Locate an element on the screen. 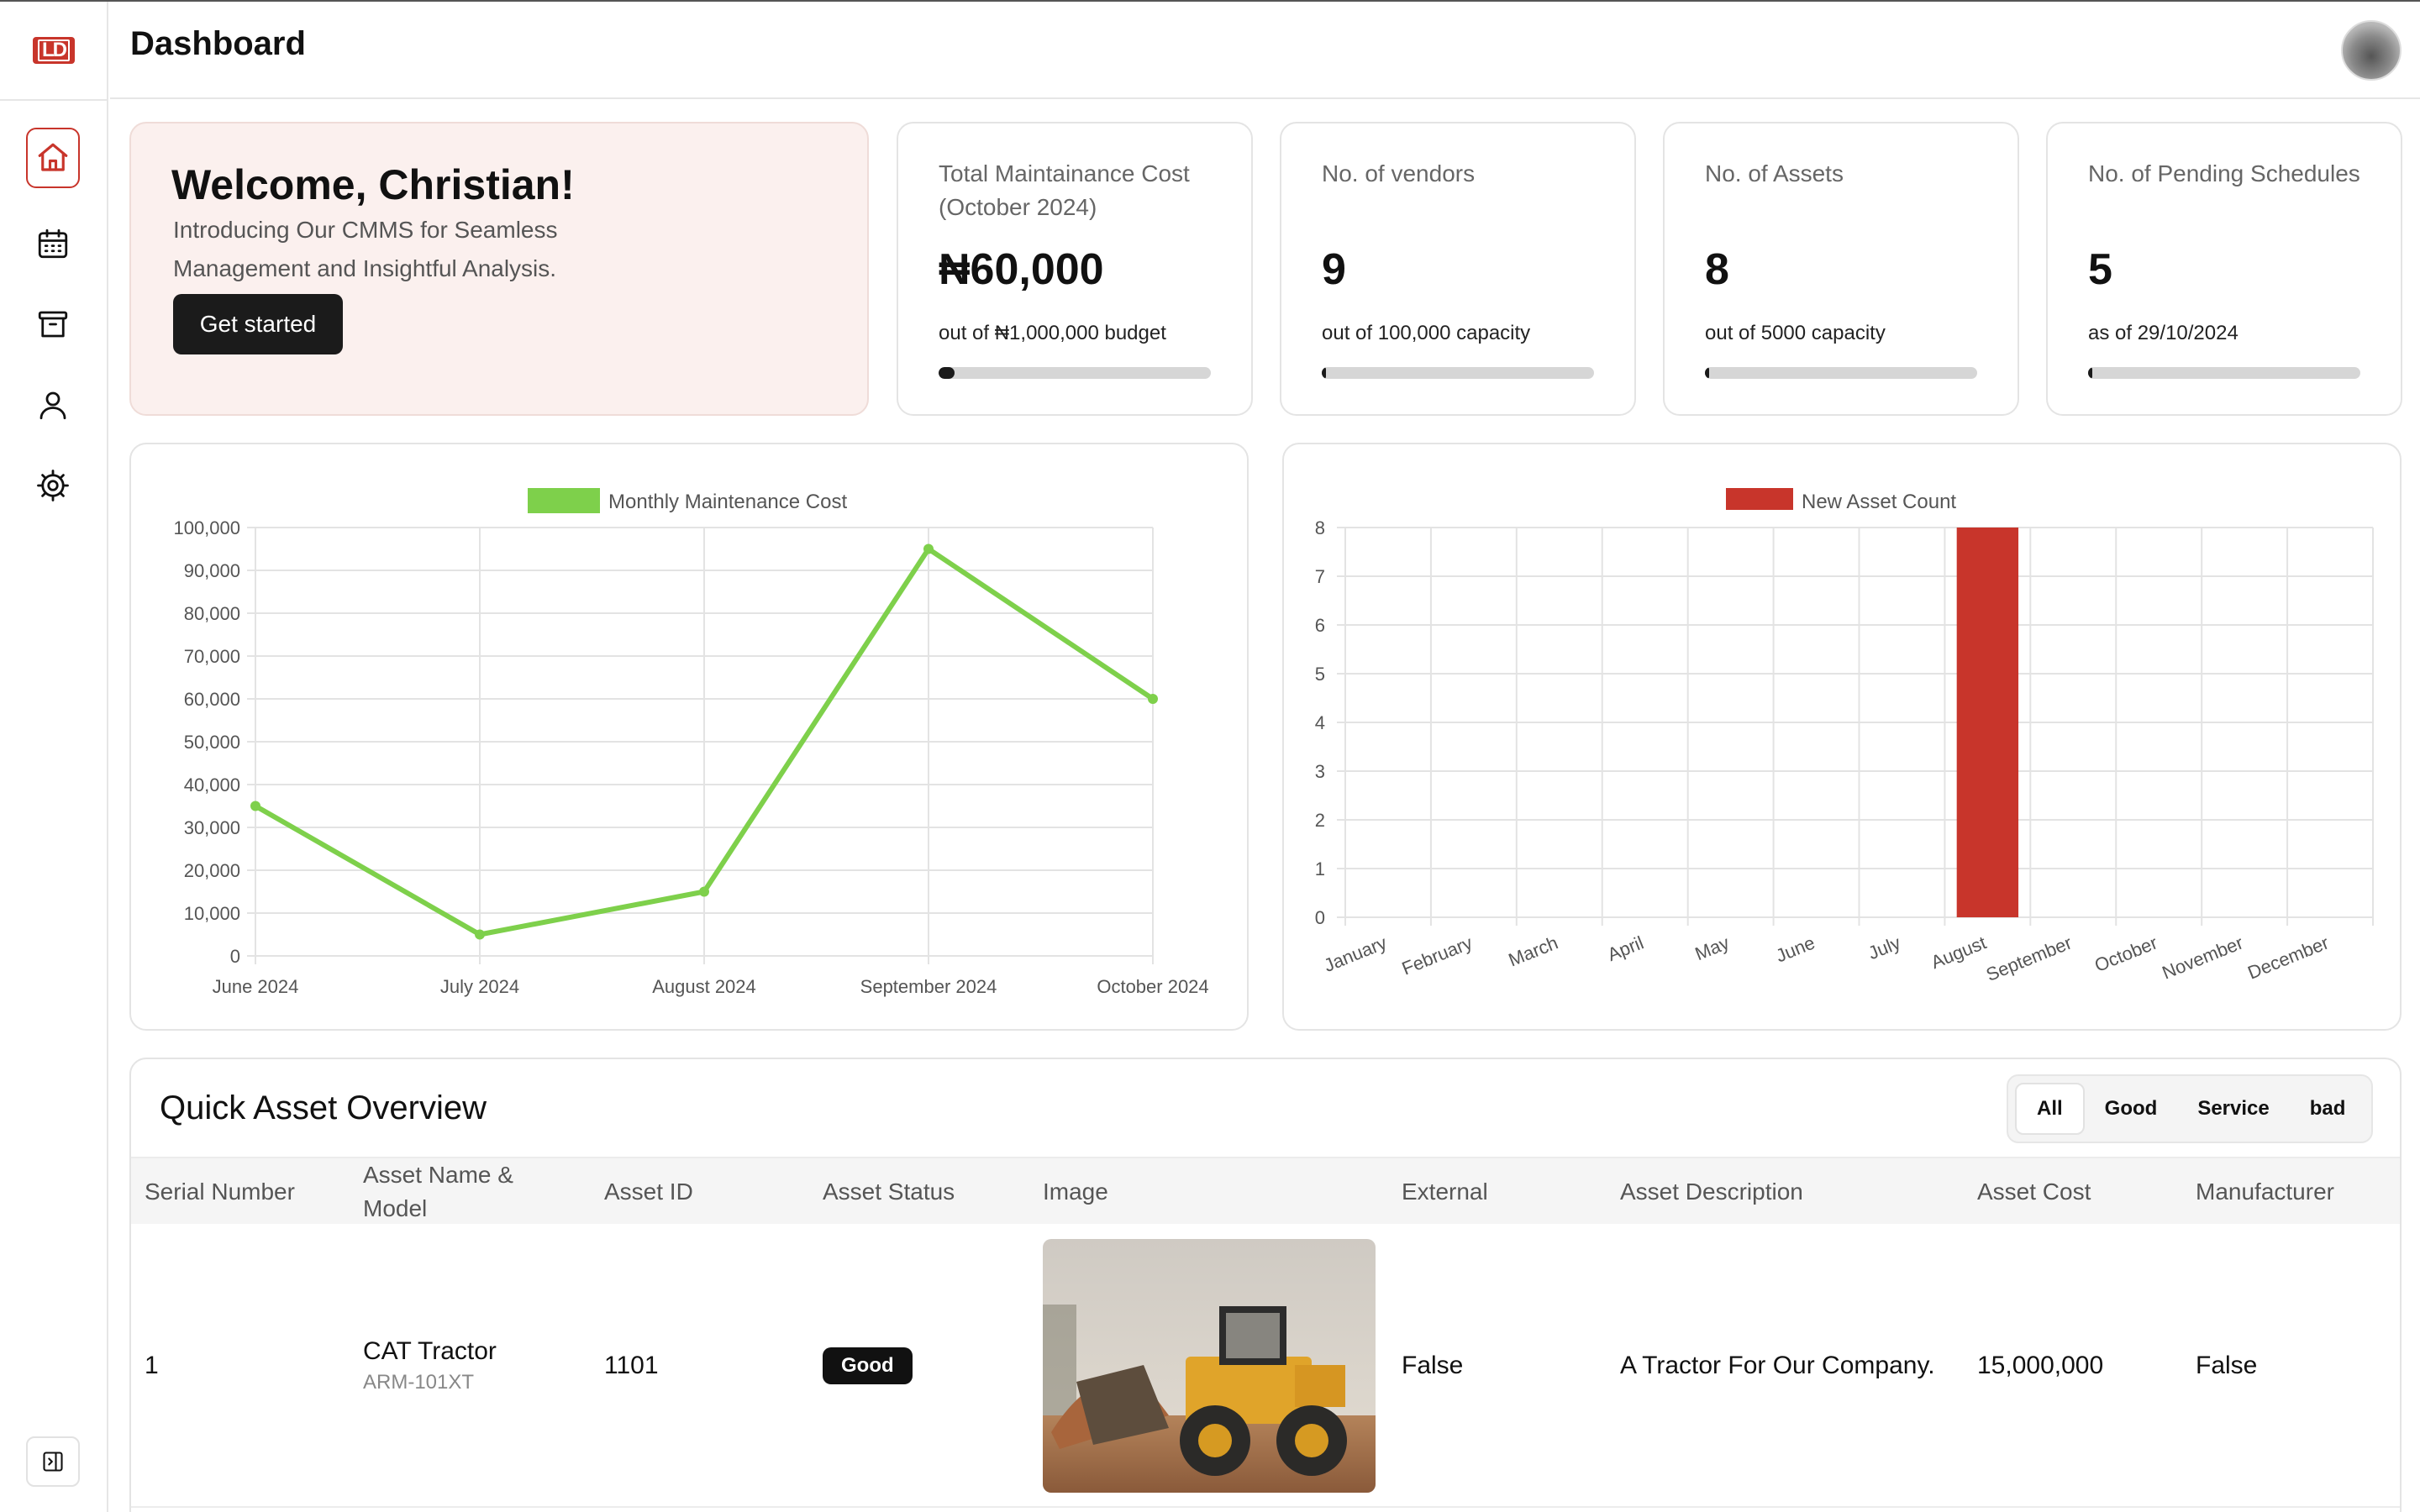 Image resolution: width=2420 pixels, height=1512 pixels. app-logo: LD is located at coordinates (54, 50).